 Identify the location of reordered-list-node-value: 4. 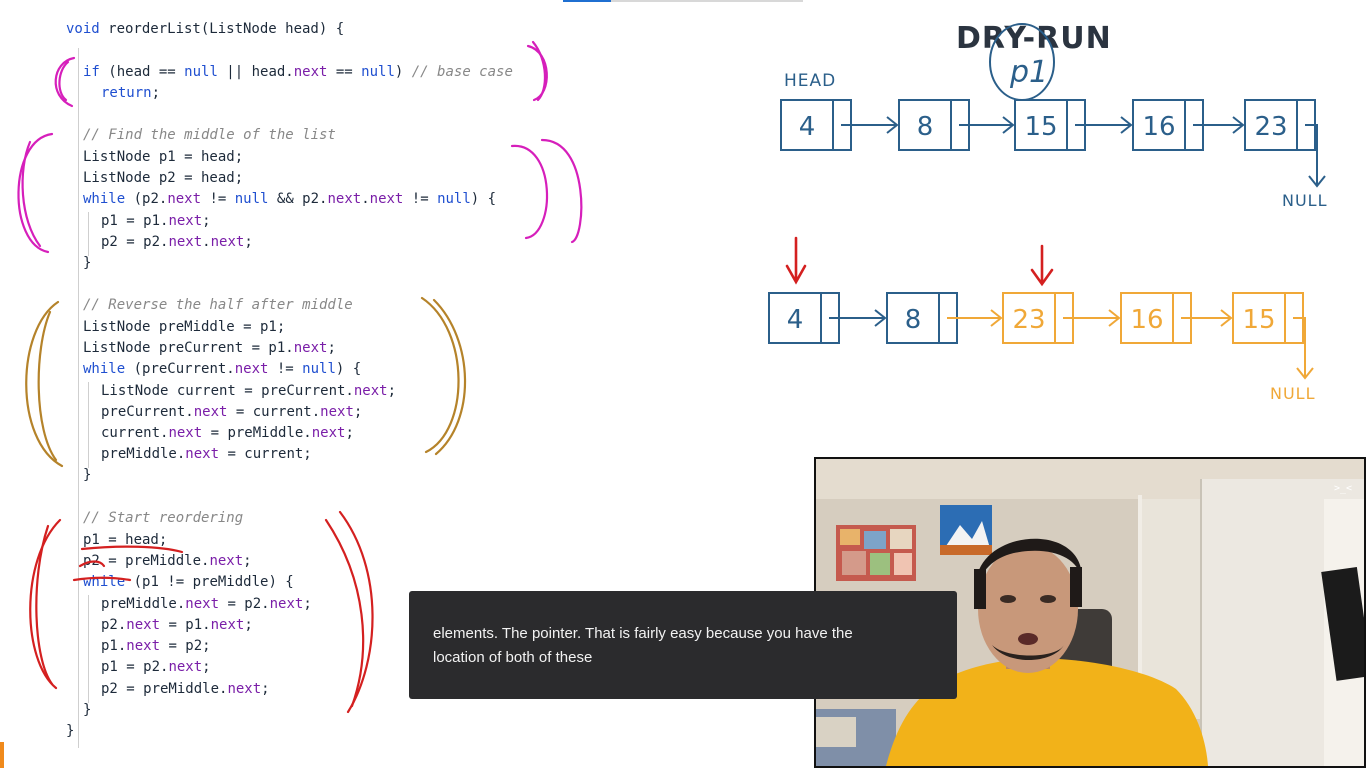
(795, 320).